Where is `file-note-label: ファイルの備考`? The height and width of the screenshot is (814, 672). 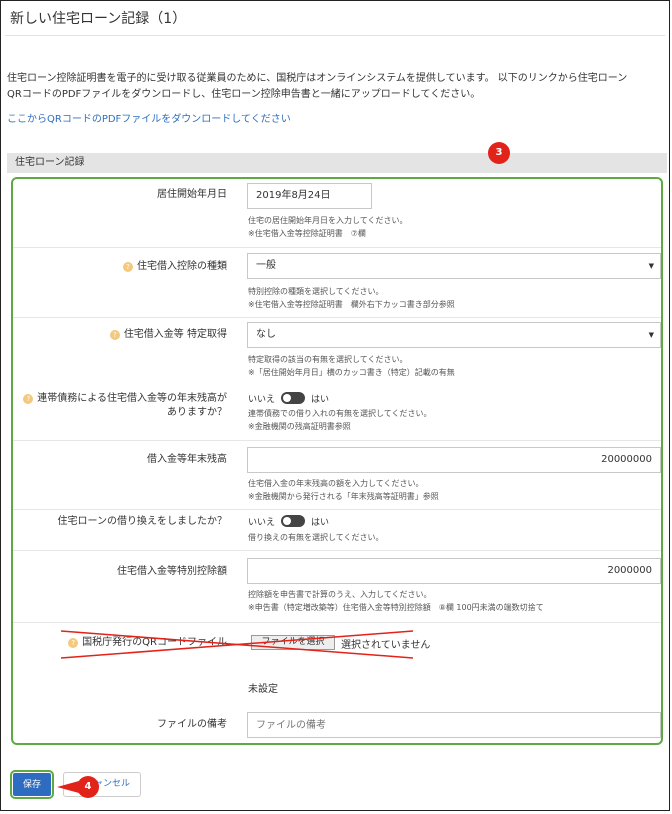 file-note-label: ファイルの備考 is located at coordinates (192, 724).